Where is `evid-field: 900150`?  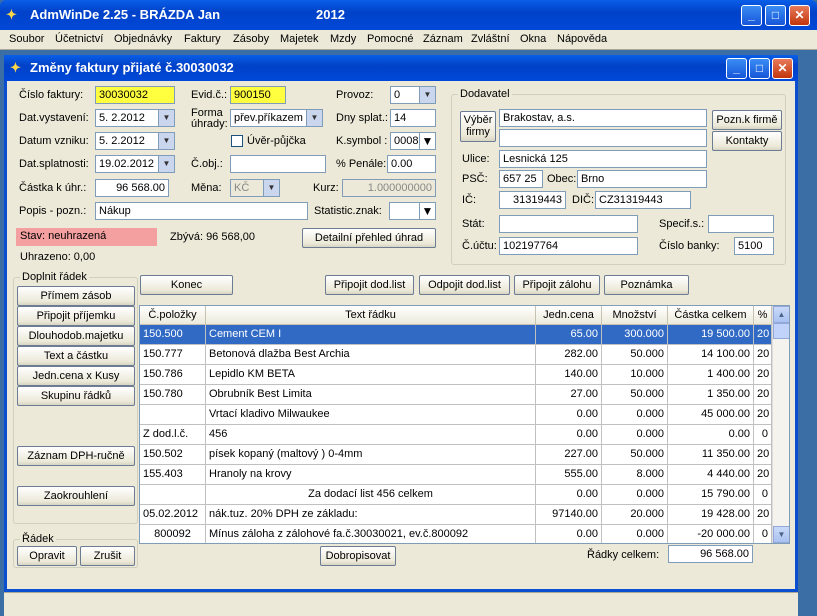 evid-field: 900150 is located at coordinates (258, 95).